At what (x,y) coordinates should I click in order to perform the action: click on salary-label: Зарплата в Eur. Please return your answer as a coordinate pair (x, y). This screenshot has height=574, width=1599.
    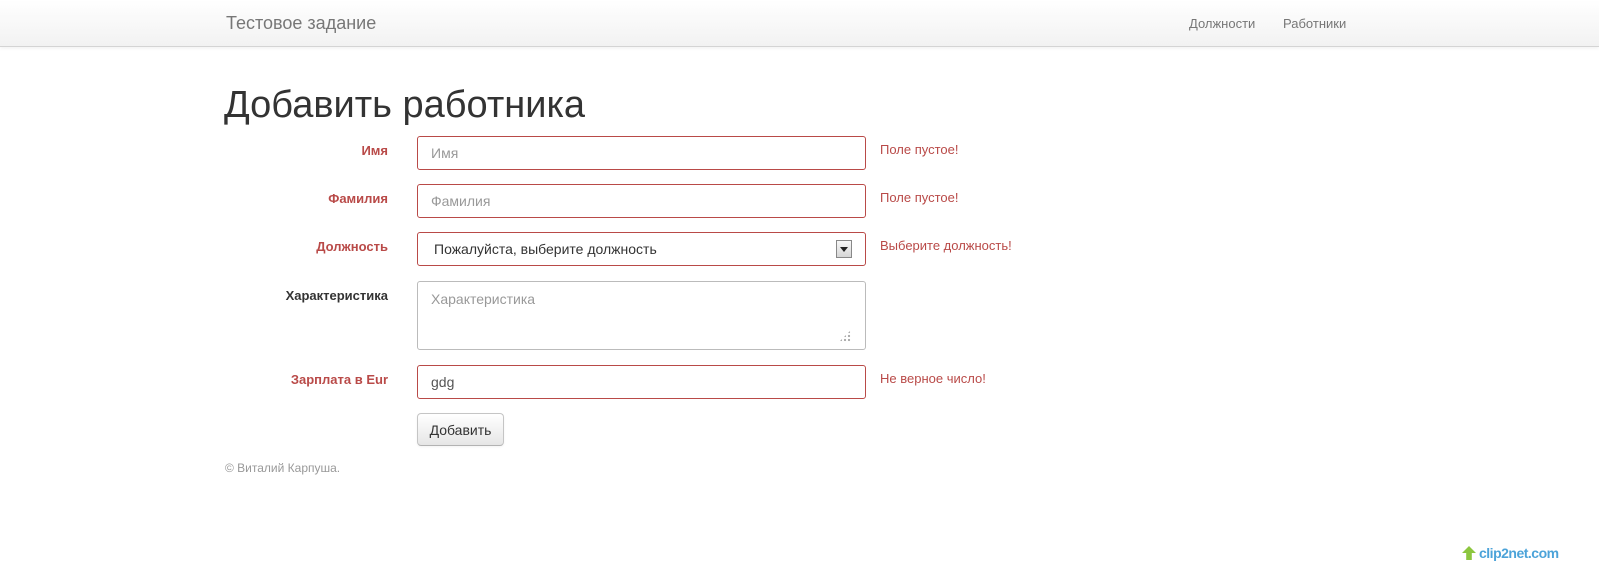
    Looking at the image, I should click on (339, 379).